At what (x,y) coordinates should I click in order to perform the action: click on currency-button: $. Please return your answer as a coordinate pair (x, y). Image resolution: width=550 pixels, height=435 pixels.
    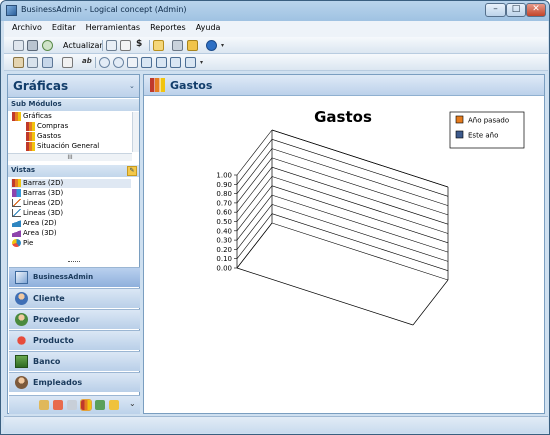
    Looking at the image, I should click on (139, 44).